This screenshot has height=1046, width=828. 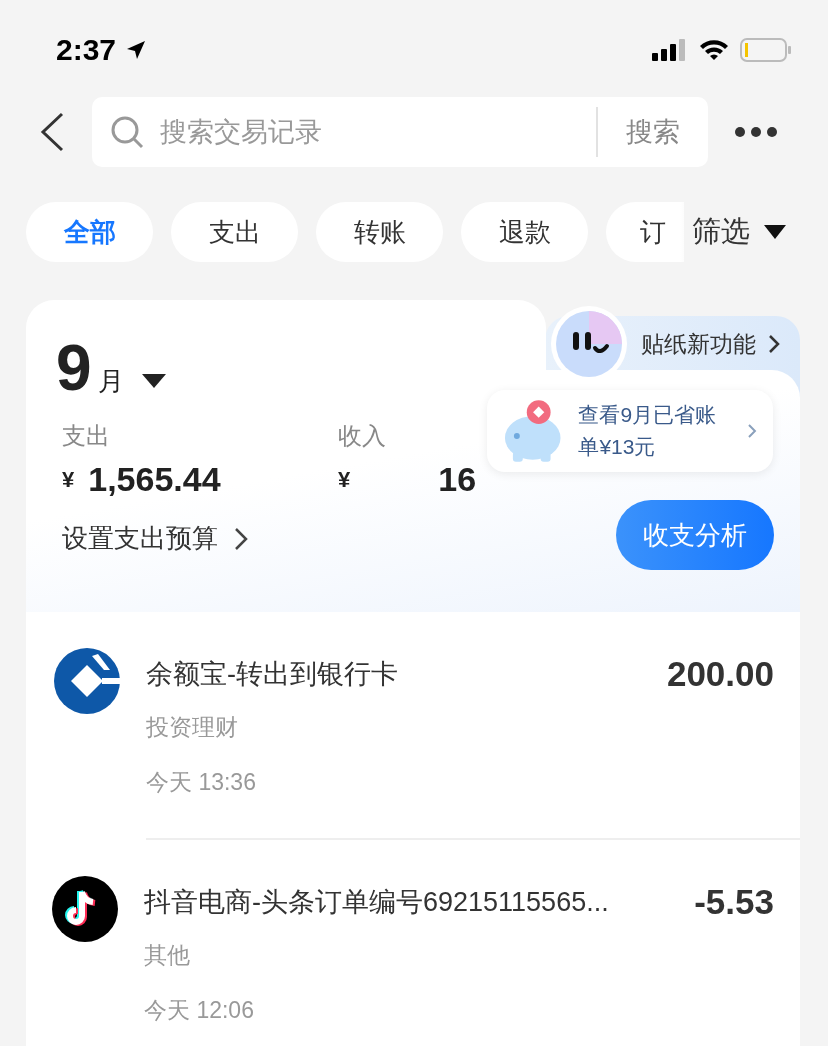 I want to click on transaction-category: 投资理财, so click(x=192, y=727).